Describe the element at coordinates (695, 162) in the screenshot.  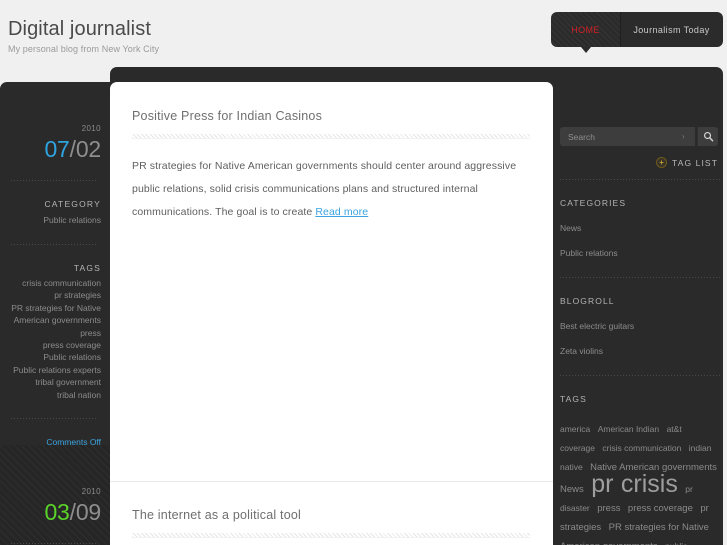
I see `tag-list-label: TAG LIST` at that location.